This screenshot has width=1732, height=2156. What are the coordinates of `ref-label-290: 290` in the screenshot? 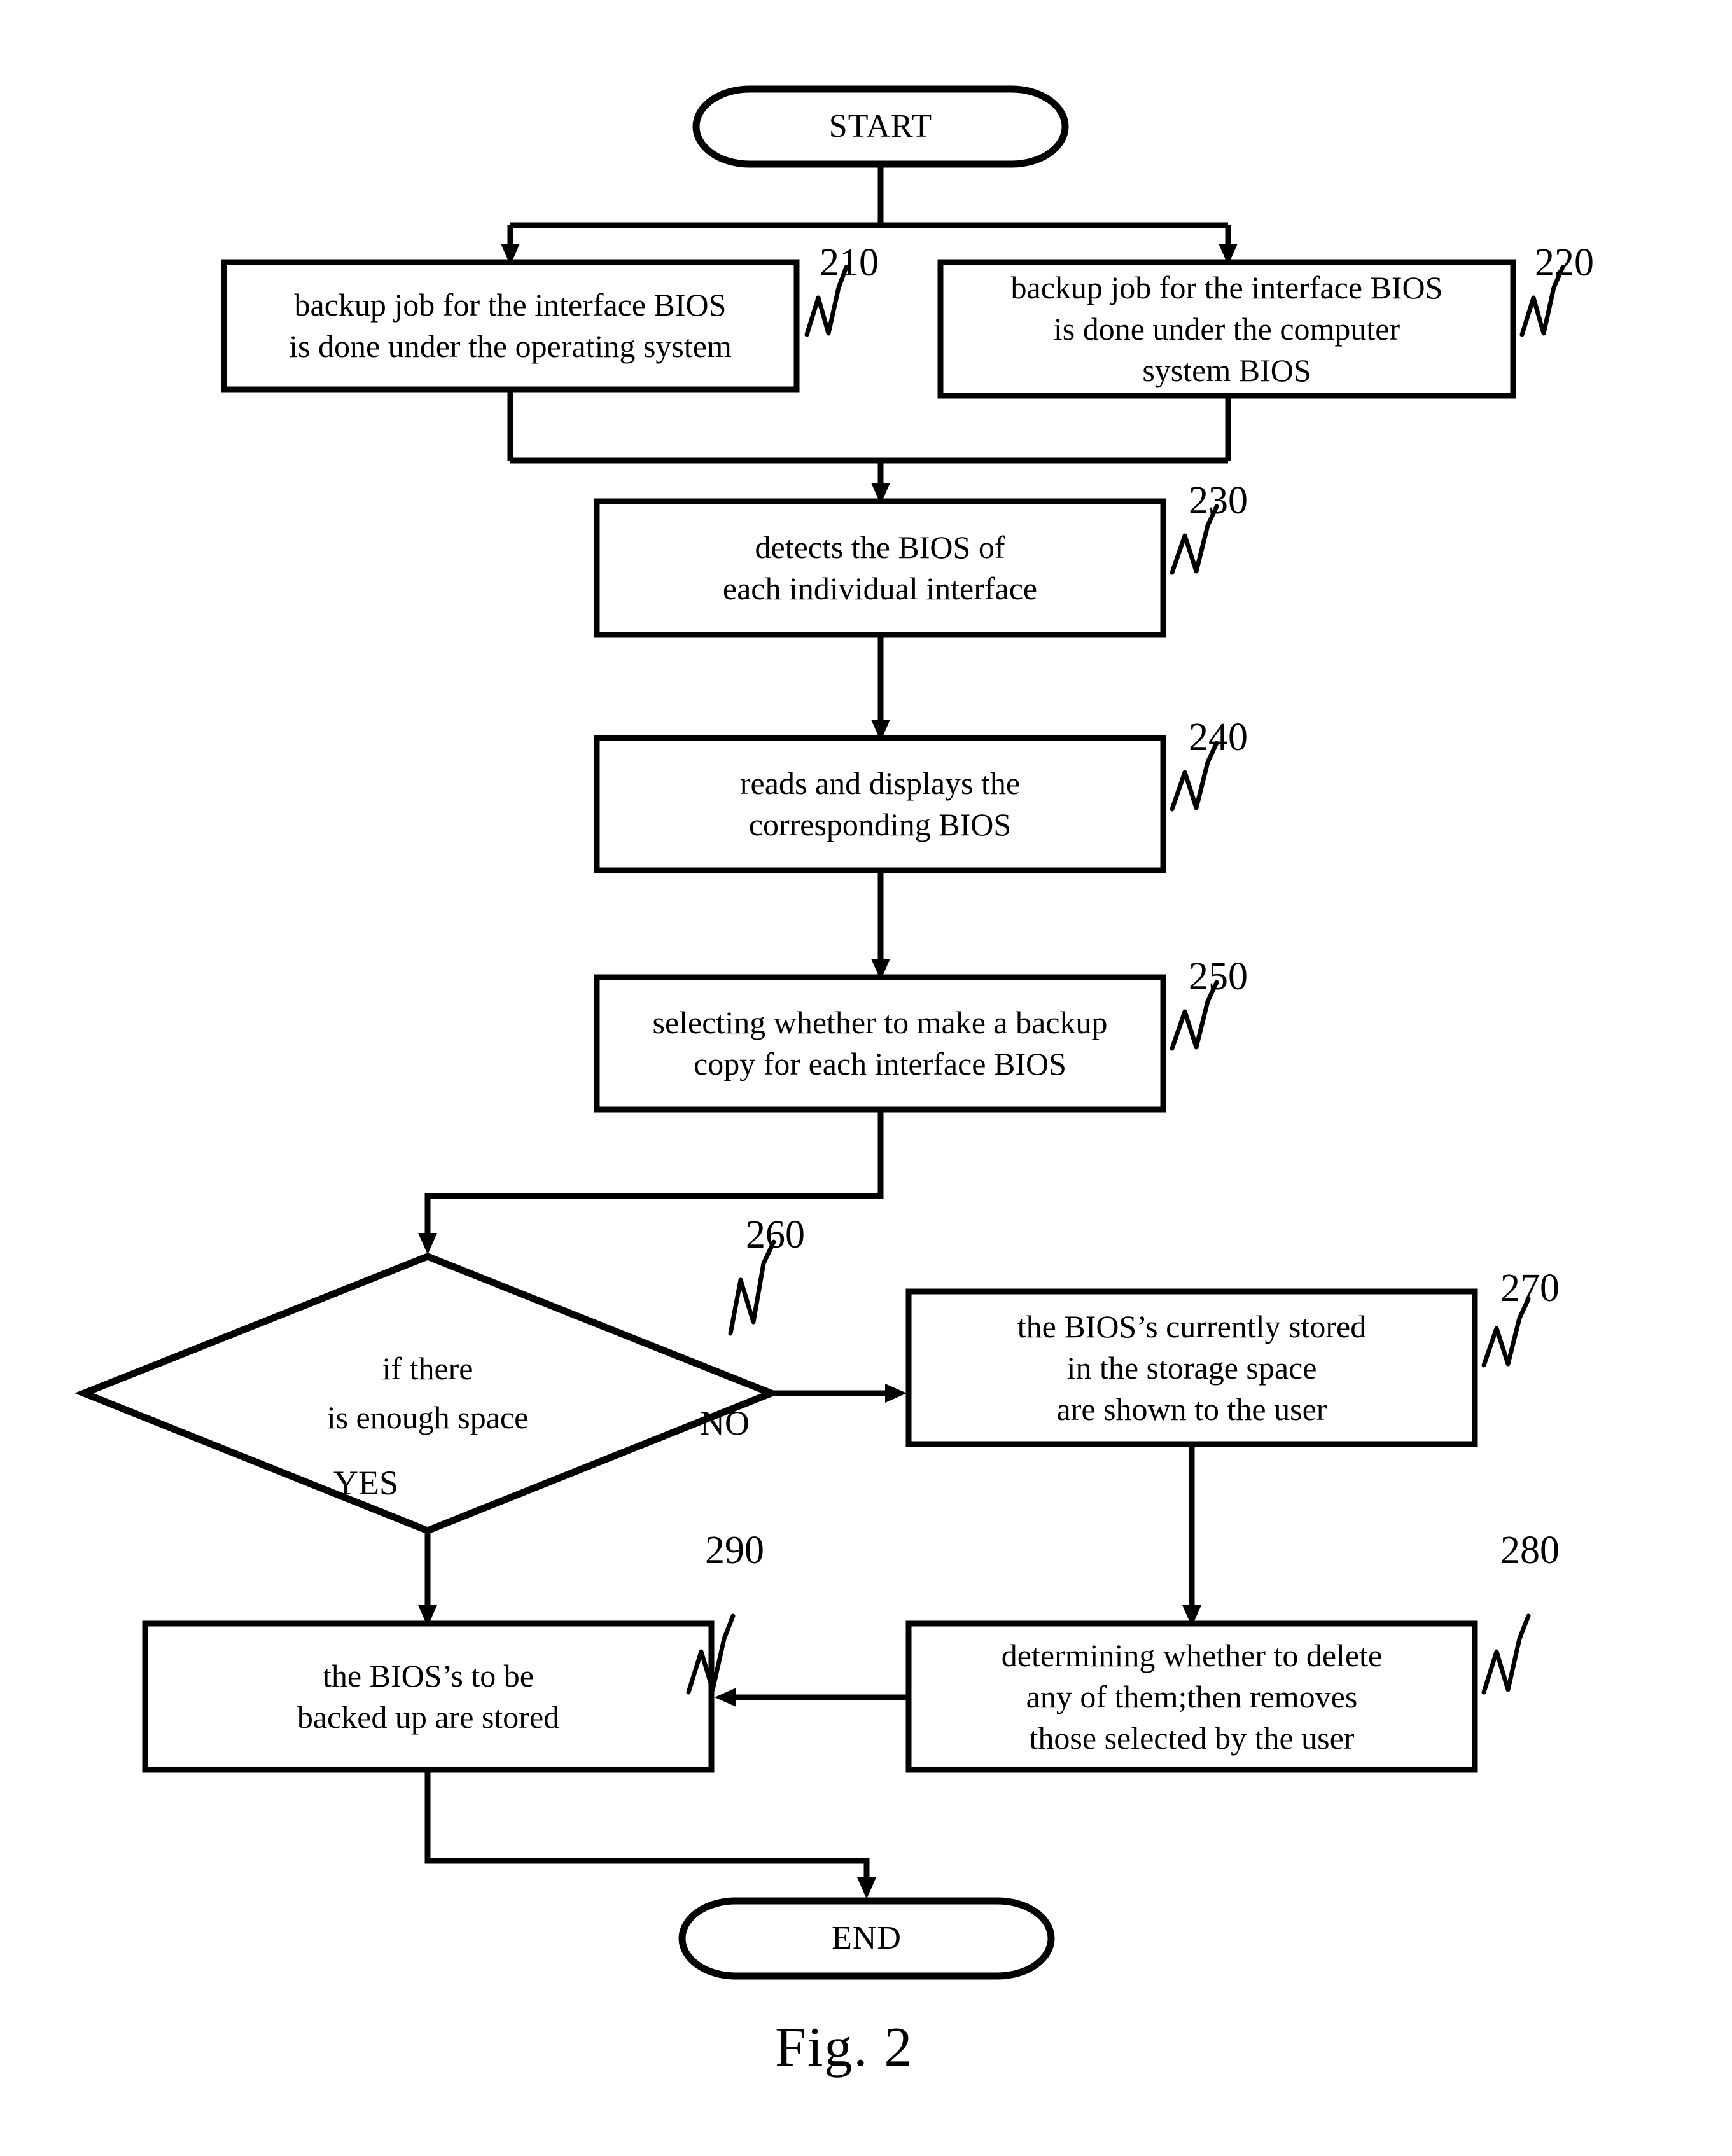 It's located at (734, 1550).